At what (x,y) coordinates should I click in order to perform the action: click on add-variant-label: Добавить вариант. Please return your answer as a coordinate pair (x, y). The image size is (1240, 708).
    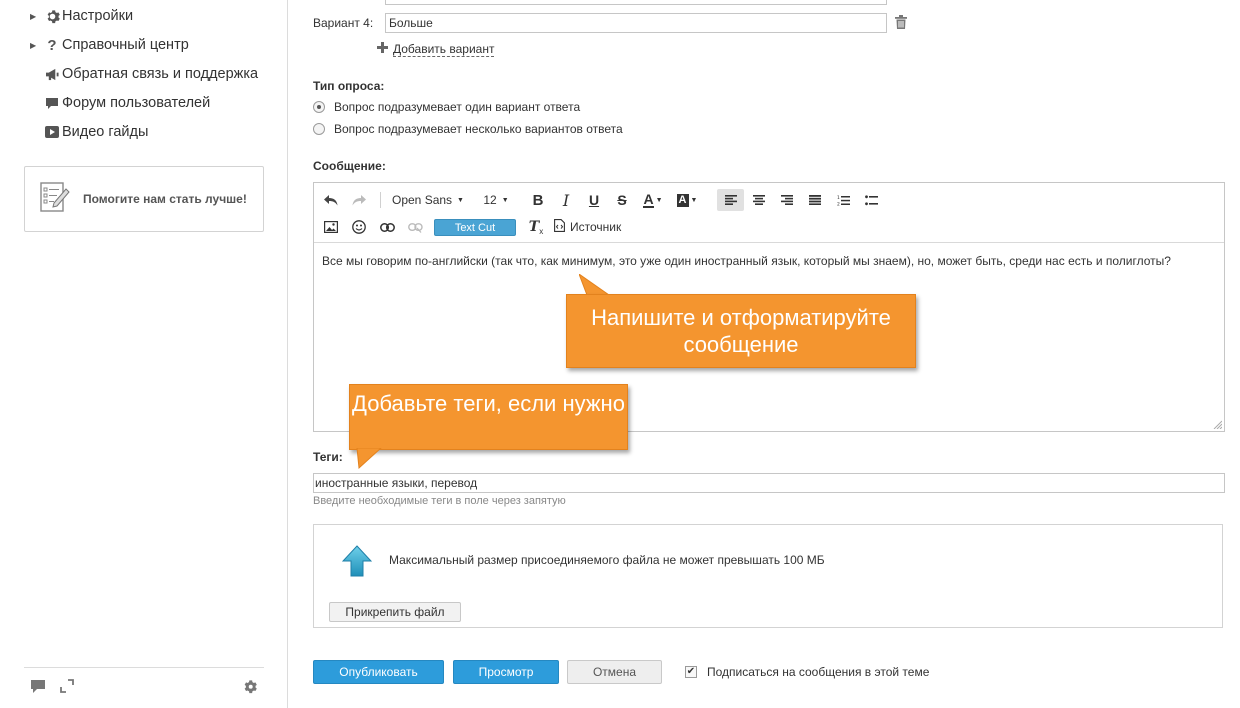
    Looking at the image, I should click on (444, 49).